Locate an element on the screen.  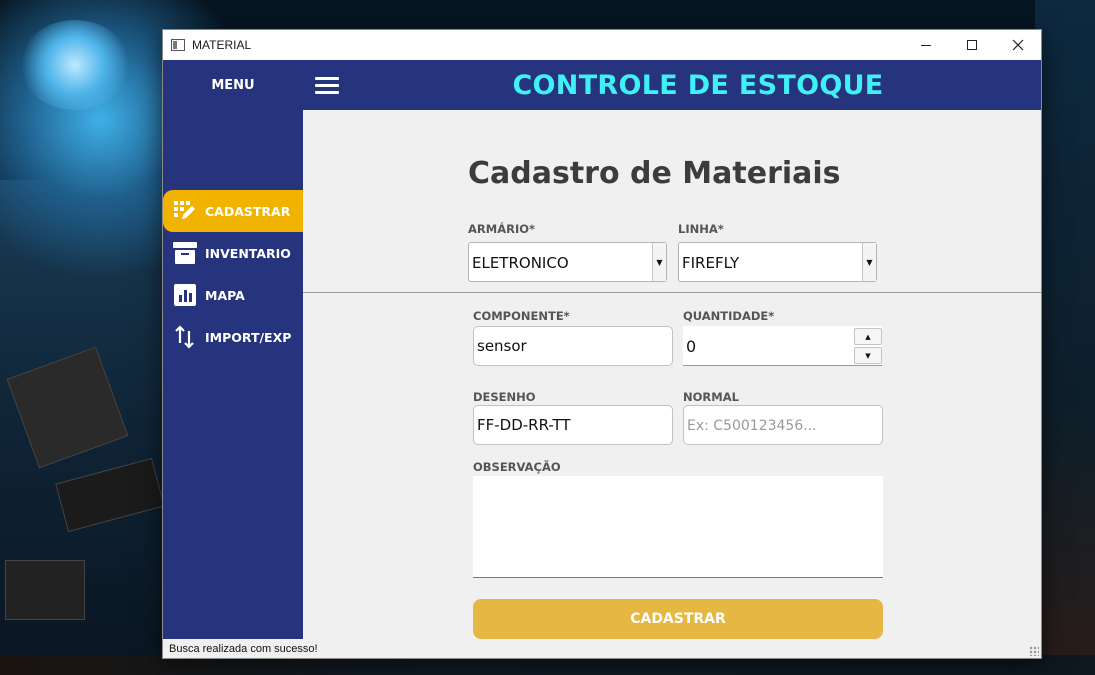
sidebar-item-label: CADASTRAR is located at coordinates (248, 211).